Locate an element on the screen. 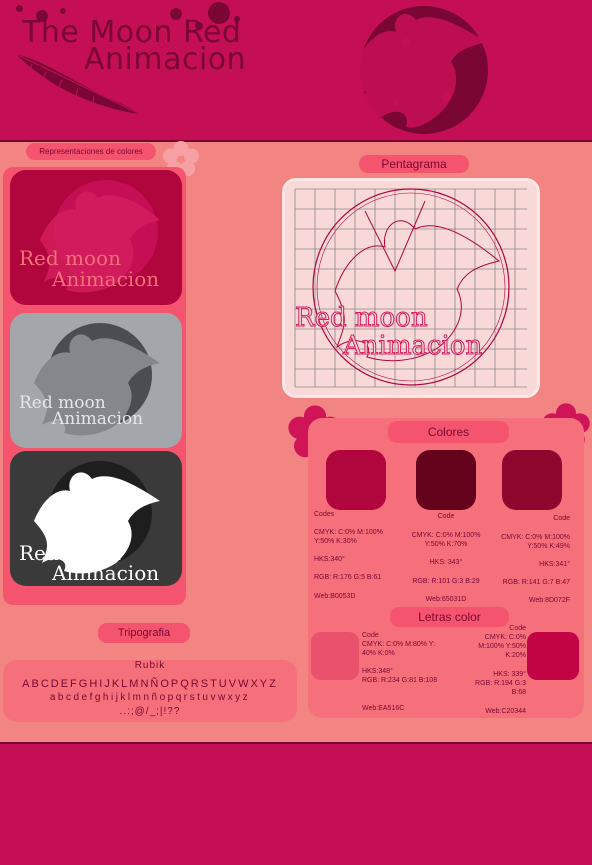  grid-logo-icon is located at coordinates (410, 288).